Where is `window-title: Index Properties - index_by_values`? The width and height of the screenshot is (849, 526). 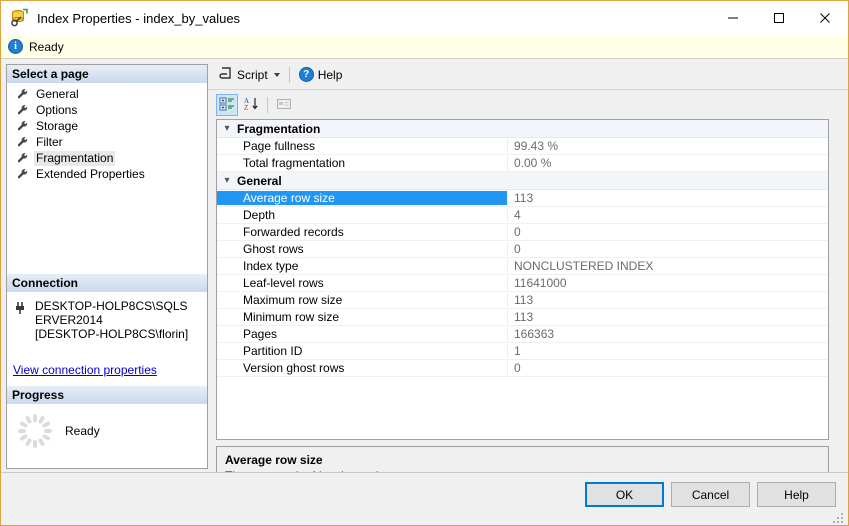 window-title: Index Properties - index_by_values is located at coordinates (139, 18).